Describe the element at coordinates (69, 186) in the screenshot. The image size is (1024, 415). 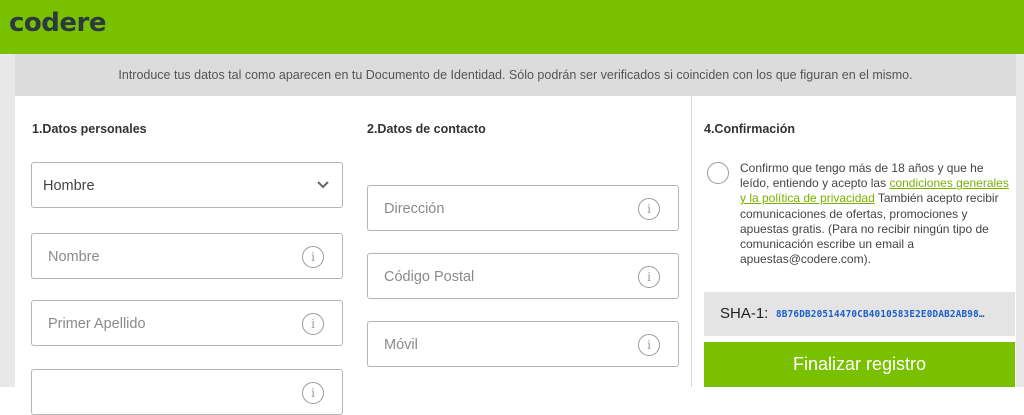
I see `gender-value: Hombre` at that location.